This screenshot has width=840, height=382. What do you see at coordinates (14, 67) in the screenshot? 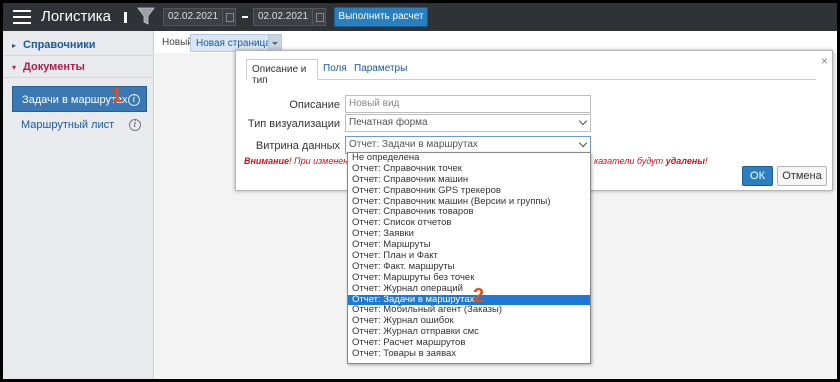
I see `chevron-down-icon: ▾` at bounding box center [14, 67].